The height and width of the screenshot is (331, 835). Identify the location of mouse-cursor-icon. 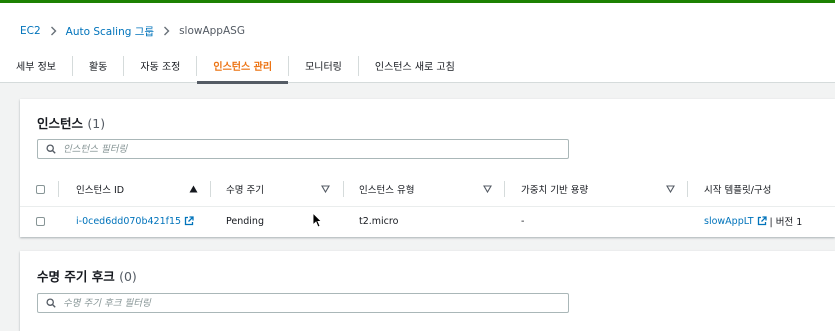
(317, 220).